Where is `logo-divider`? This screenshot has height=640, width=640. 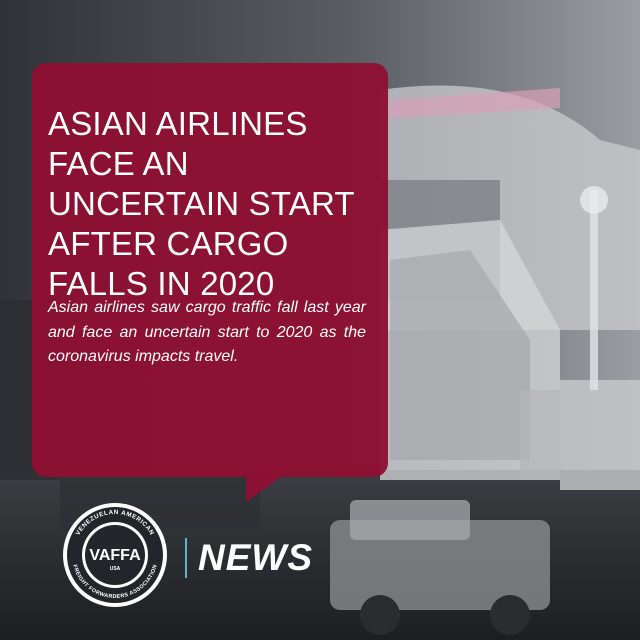
logo-divider is located at coordinates (186, 558).